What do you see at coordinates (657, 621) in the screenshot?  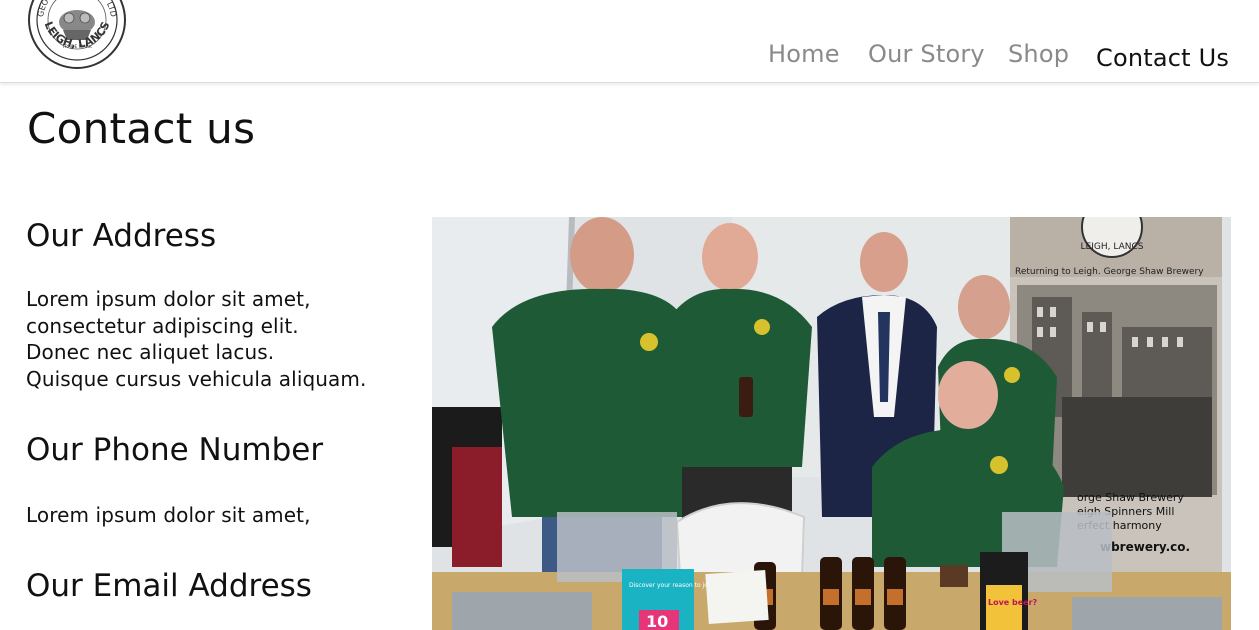 I see `leaflet-number: 10` at bounding box center [657, 621].